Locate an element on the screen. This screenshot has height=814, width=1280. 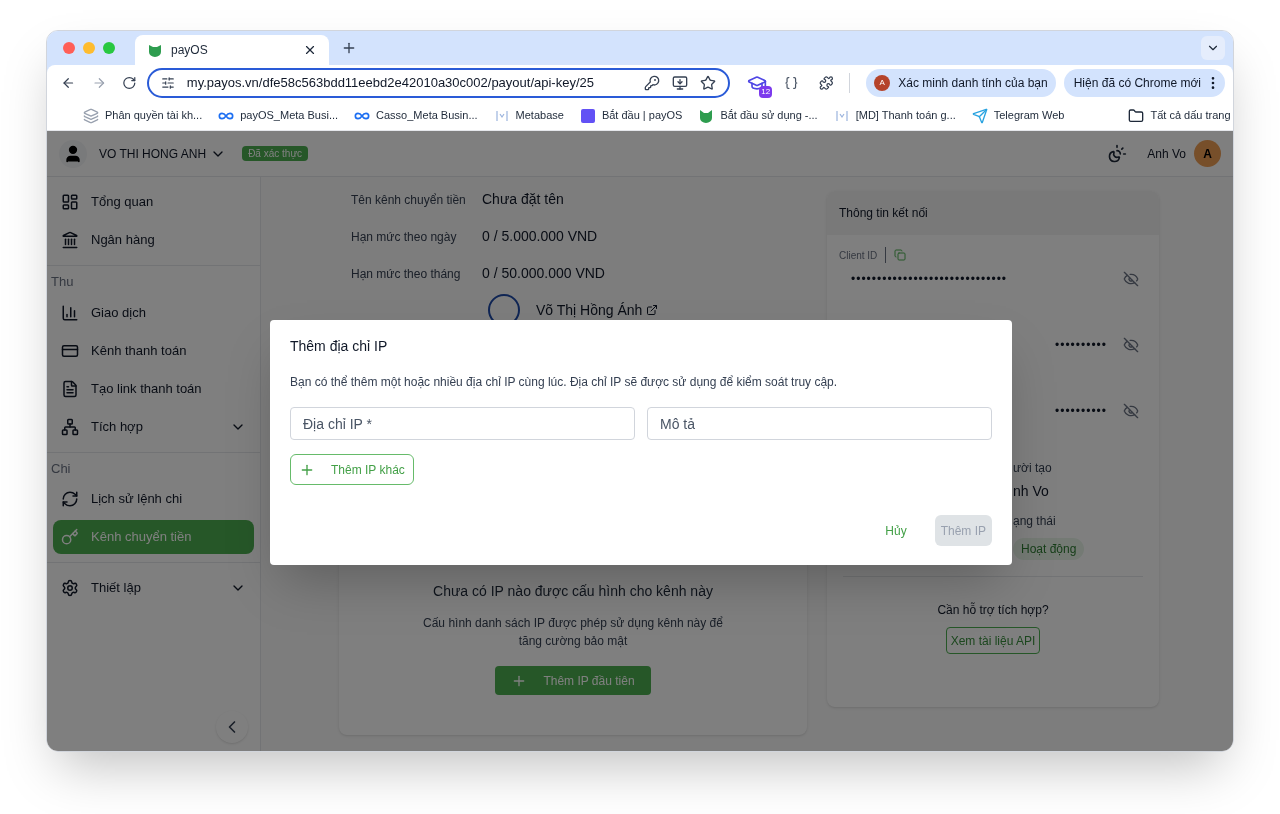
tab-search-button is located at coordinates (1213, 48).